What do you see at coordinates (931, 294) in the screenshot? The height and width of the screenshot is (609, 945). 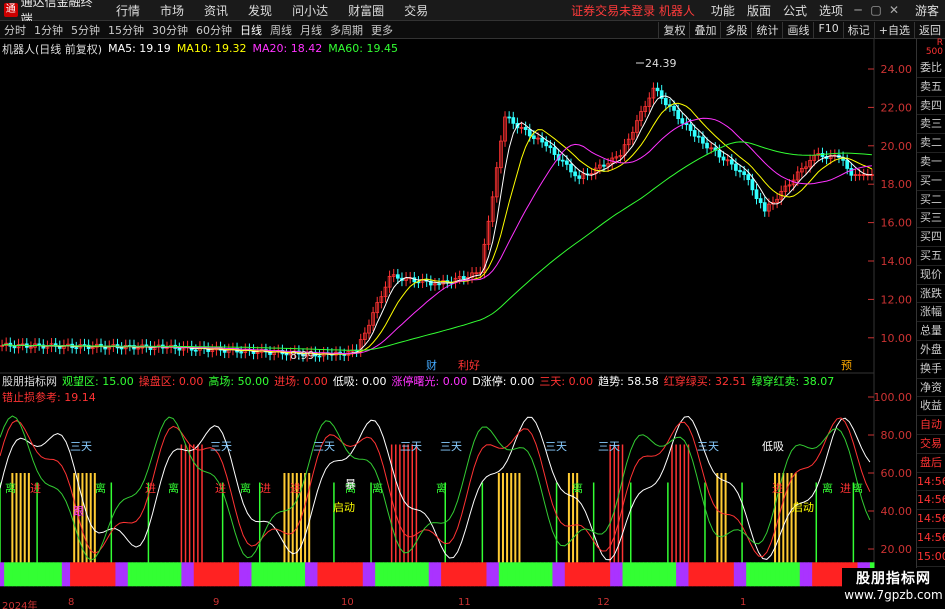 I see `sidebar-item: 涨跌` at bounding box center [931, 294].